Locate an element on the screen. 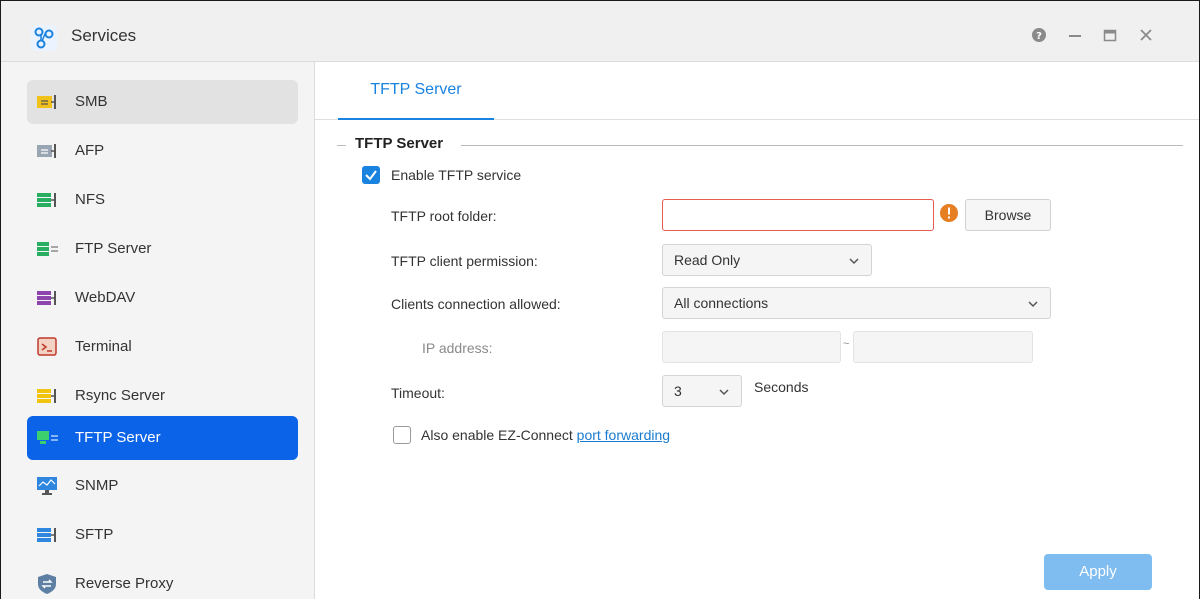 This screenshot has height=599, width=1200. section-title: TFTP Server is located at coordinates (399, 143).